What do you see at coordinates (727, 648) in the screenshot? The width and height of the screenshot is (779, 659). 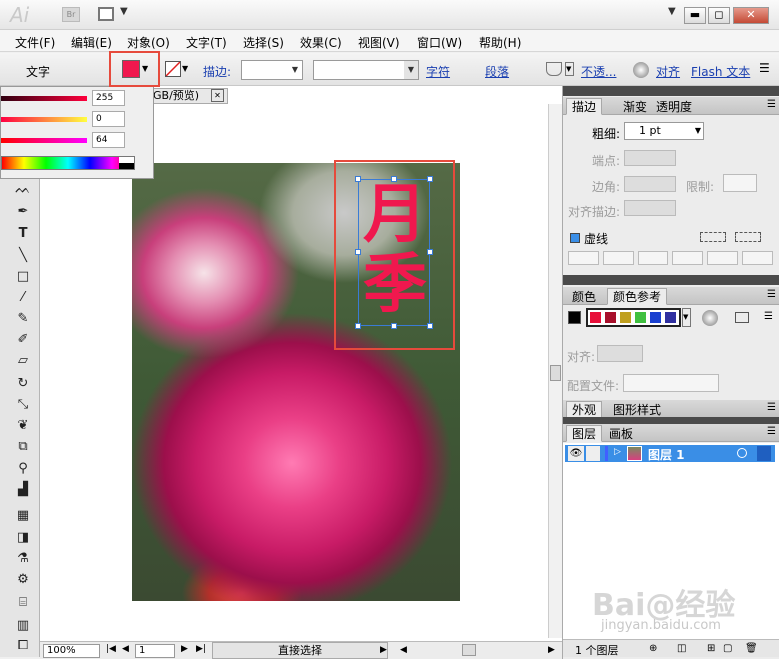 I see `new-layer-icon: ▢` at bounding box center [727, 648].